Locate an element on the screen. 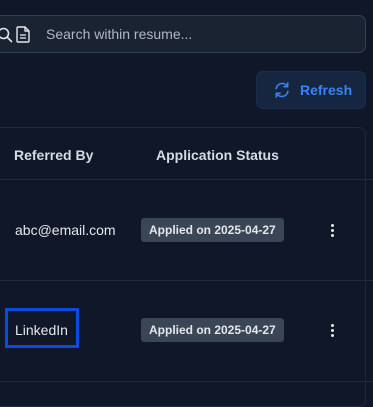 The height and width of the screenshot is (407, 373). header-divider is located at coordinates (186, 179).